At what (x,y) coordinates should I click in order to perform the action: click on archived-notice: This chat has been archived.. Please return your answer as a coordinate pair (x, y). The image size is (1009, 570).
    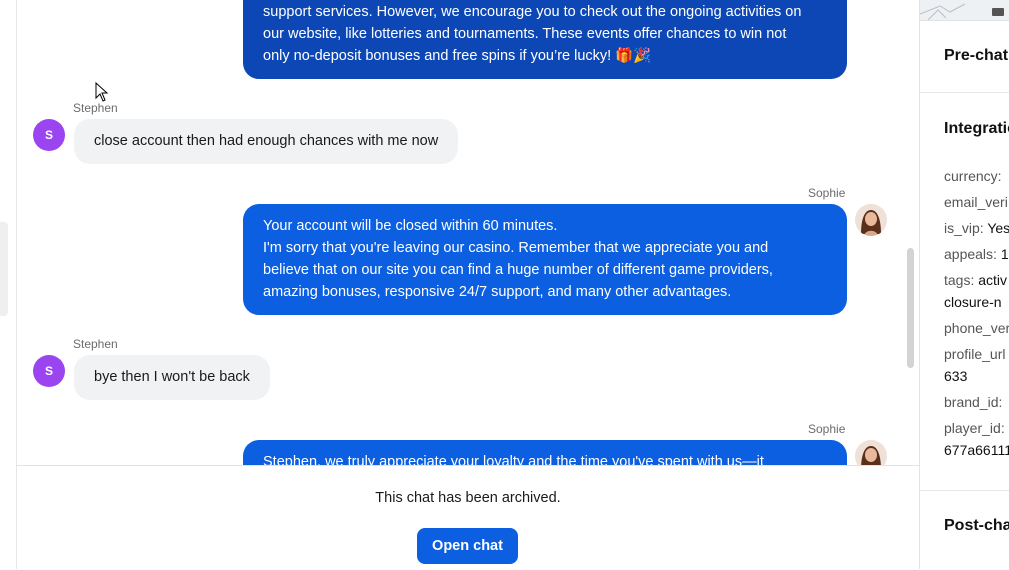
    Looking at the image, I should click on (468, 498).